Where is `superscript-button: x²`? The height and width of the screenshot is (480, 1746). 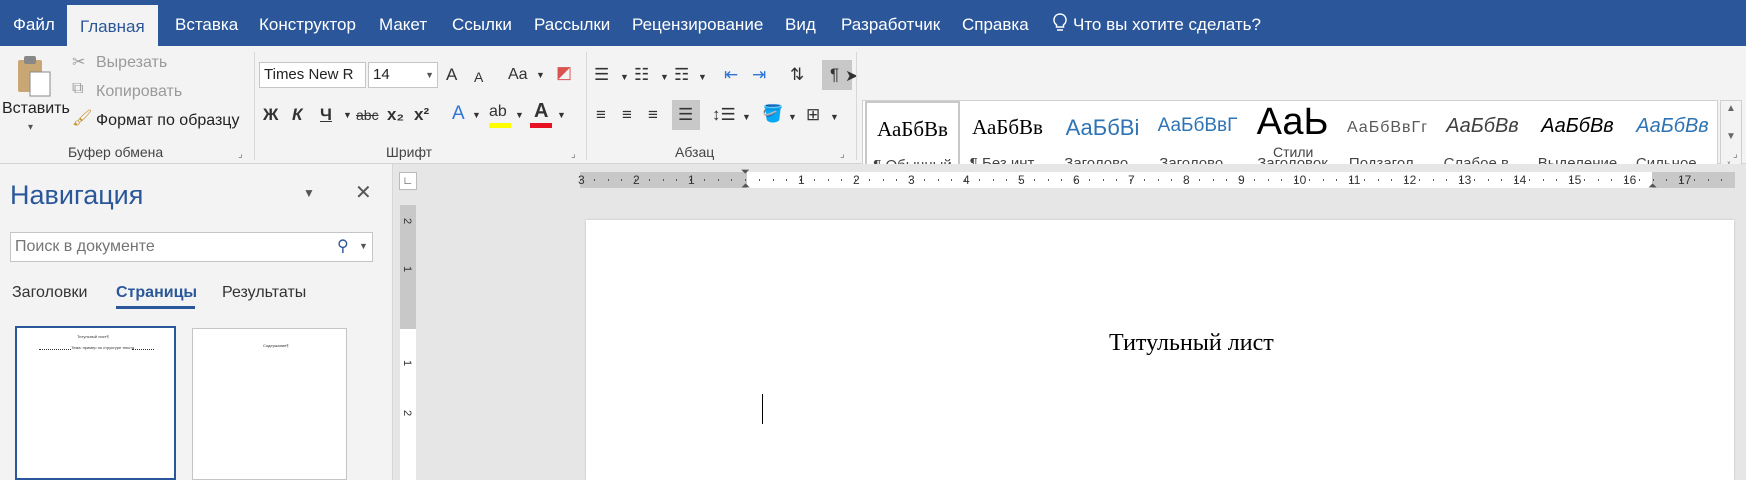
superscript-button: x² is located at coordinates (421, 115).